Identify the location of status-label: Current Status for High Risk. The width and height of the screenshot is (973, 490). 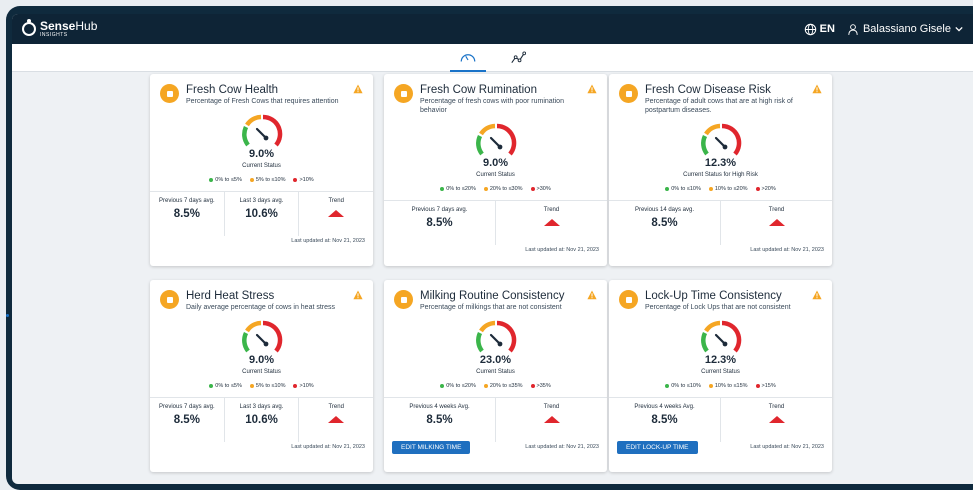
(720, 175).